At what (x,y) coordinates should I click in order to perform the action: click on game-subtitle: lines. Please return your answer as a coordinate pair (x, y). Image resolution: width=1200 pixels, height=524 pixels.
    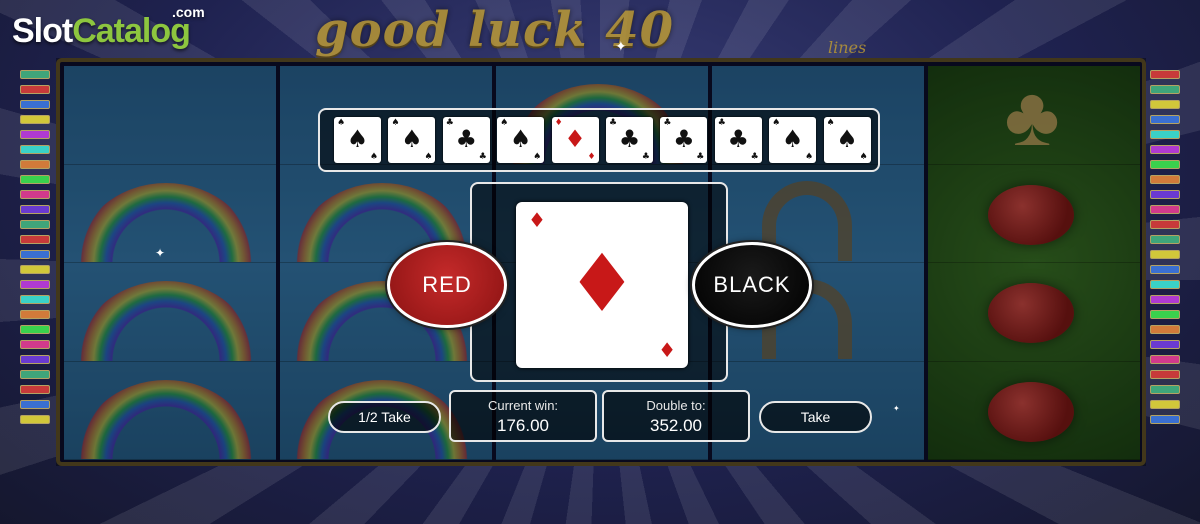
    Looking at the image, I should click on (847, 47).